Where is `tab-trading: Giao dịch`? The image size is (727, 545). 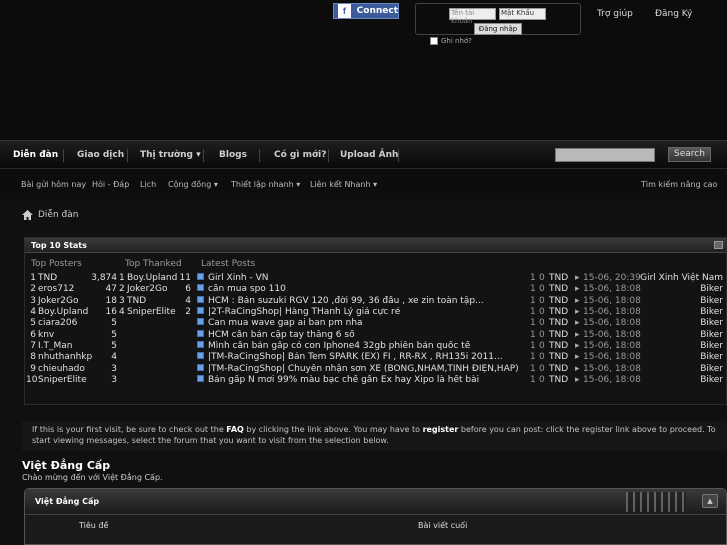
tab-trading: Giao dịch is located at coordinates (100, 155).